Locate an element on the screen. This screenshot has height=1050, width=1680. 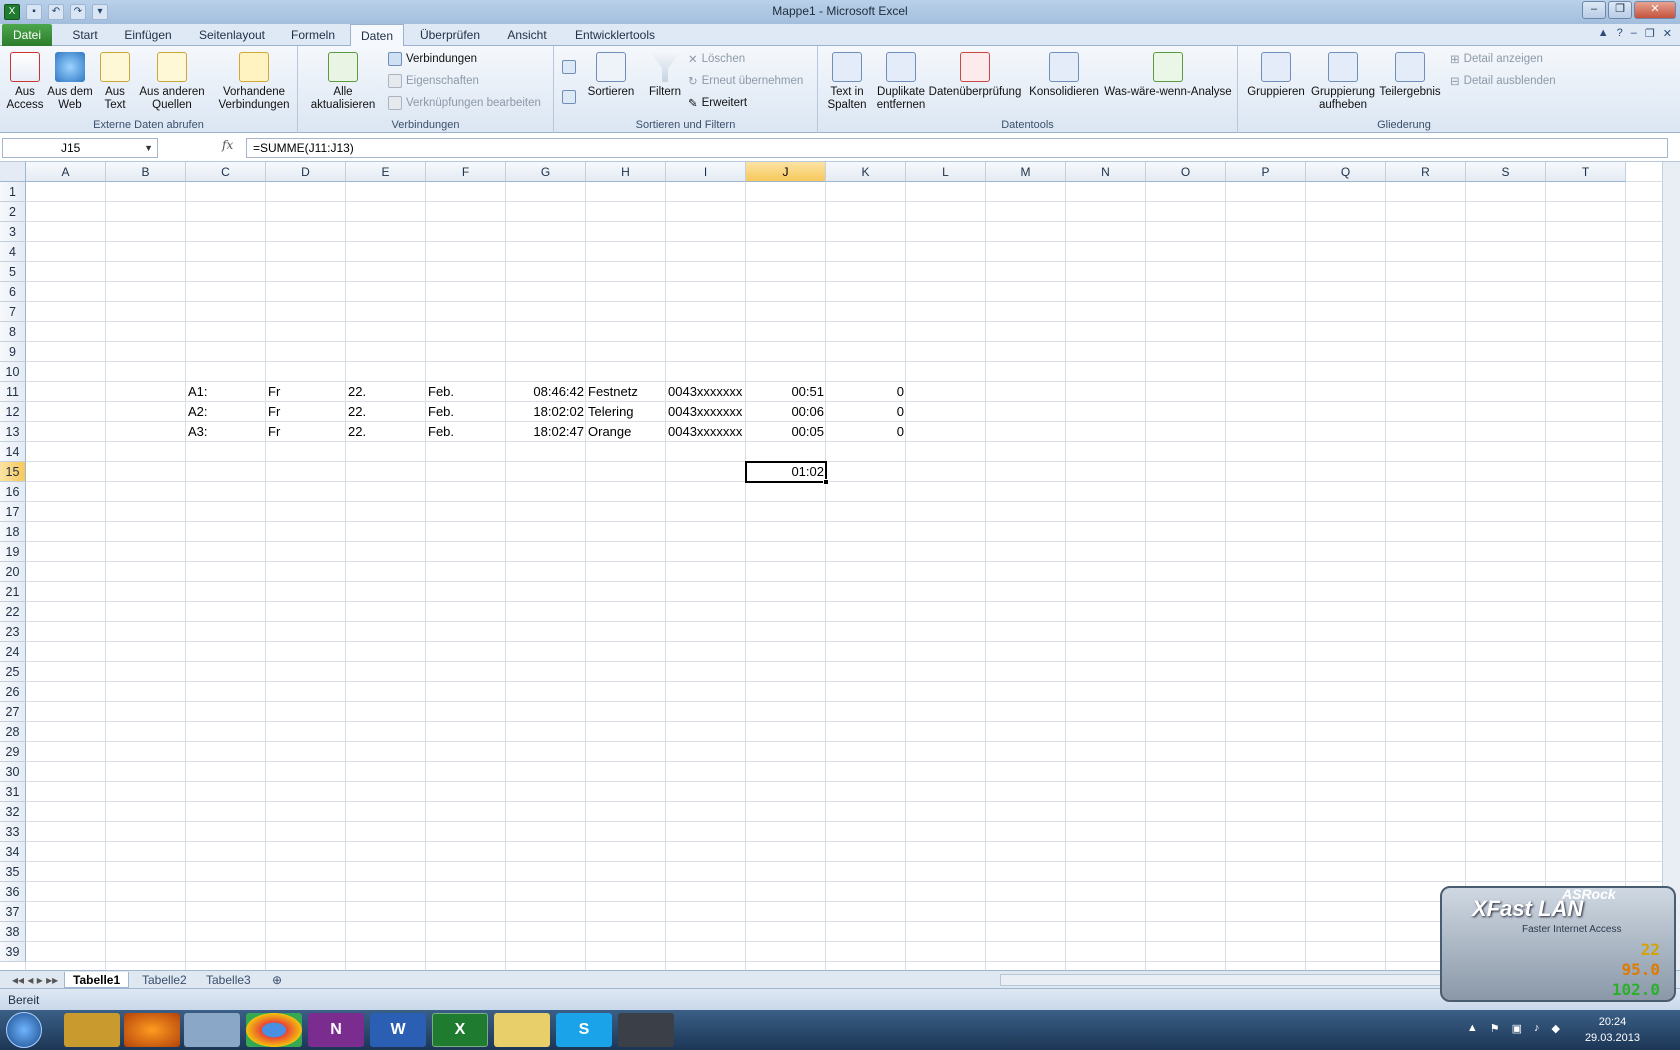
cell-g12: 18:02:02 is located at coordinates (546, 412).